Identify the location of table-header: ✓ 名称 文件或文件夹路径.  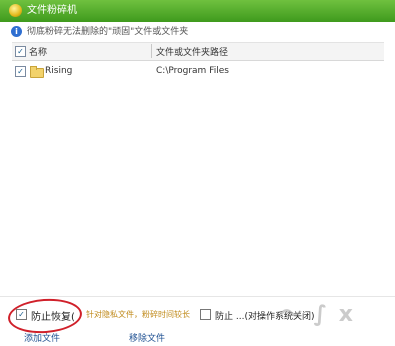
(198, 51).